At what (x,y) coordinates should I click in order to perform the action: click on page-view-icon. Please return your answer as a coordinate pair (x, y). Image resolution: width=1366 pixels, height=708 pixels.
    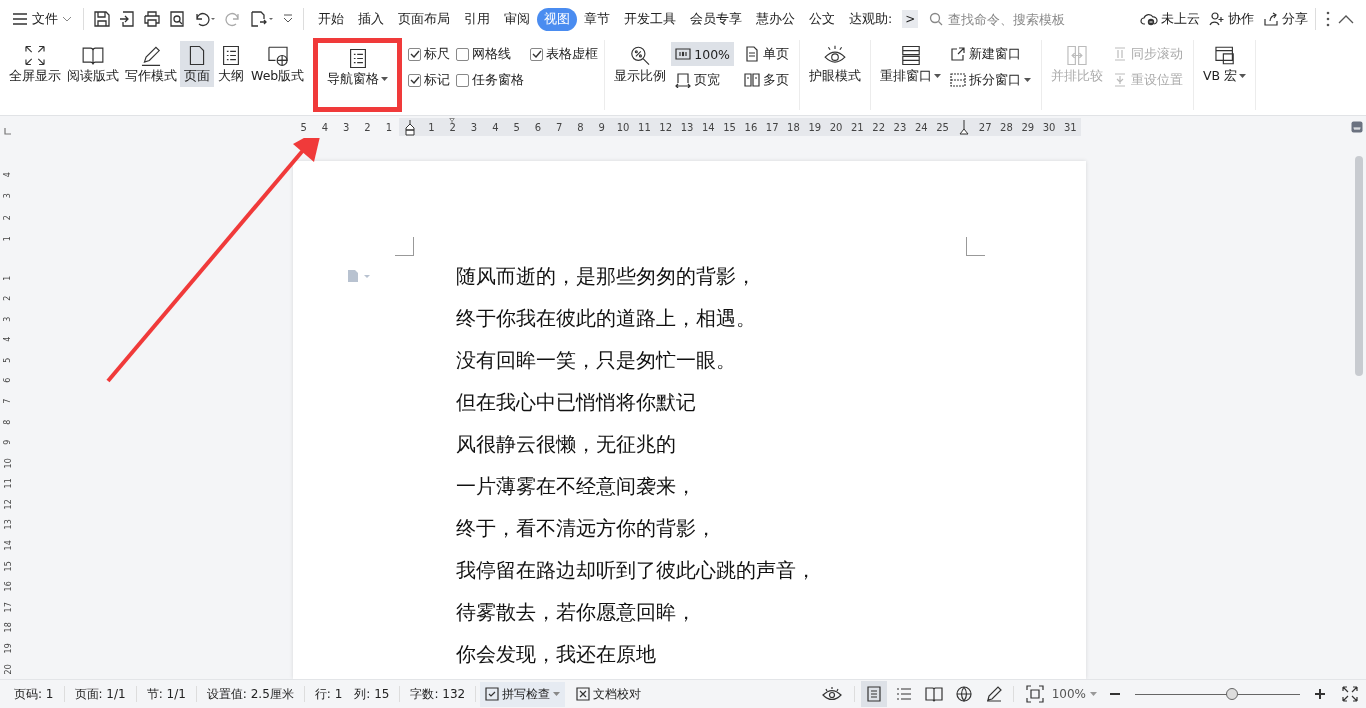
    Looking at the image, I should click on (873, 694).